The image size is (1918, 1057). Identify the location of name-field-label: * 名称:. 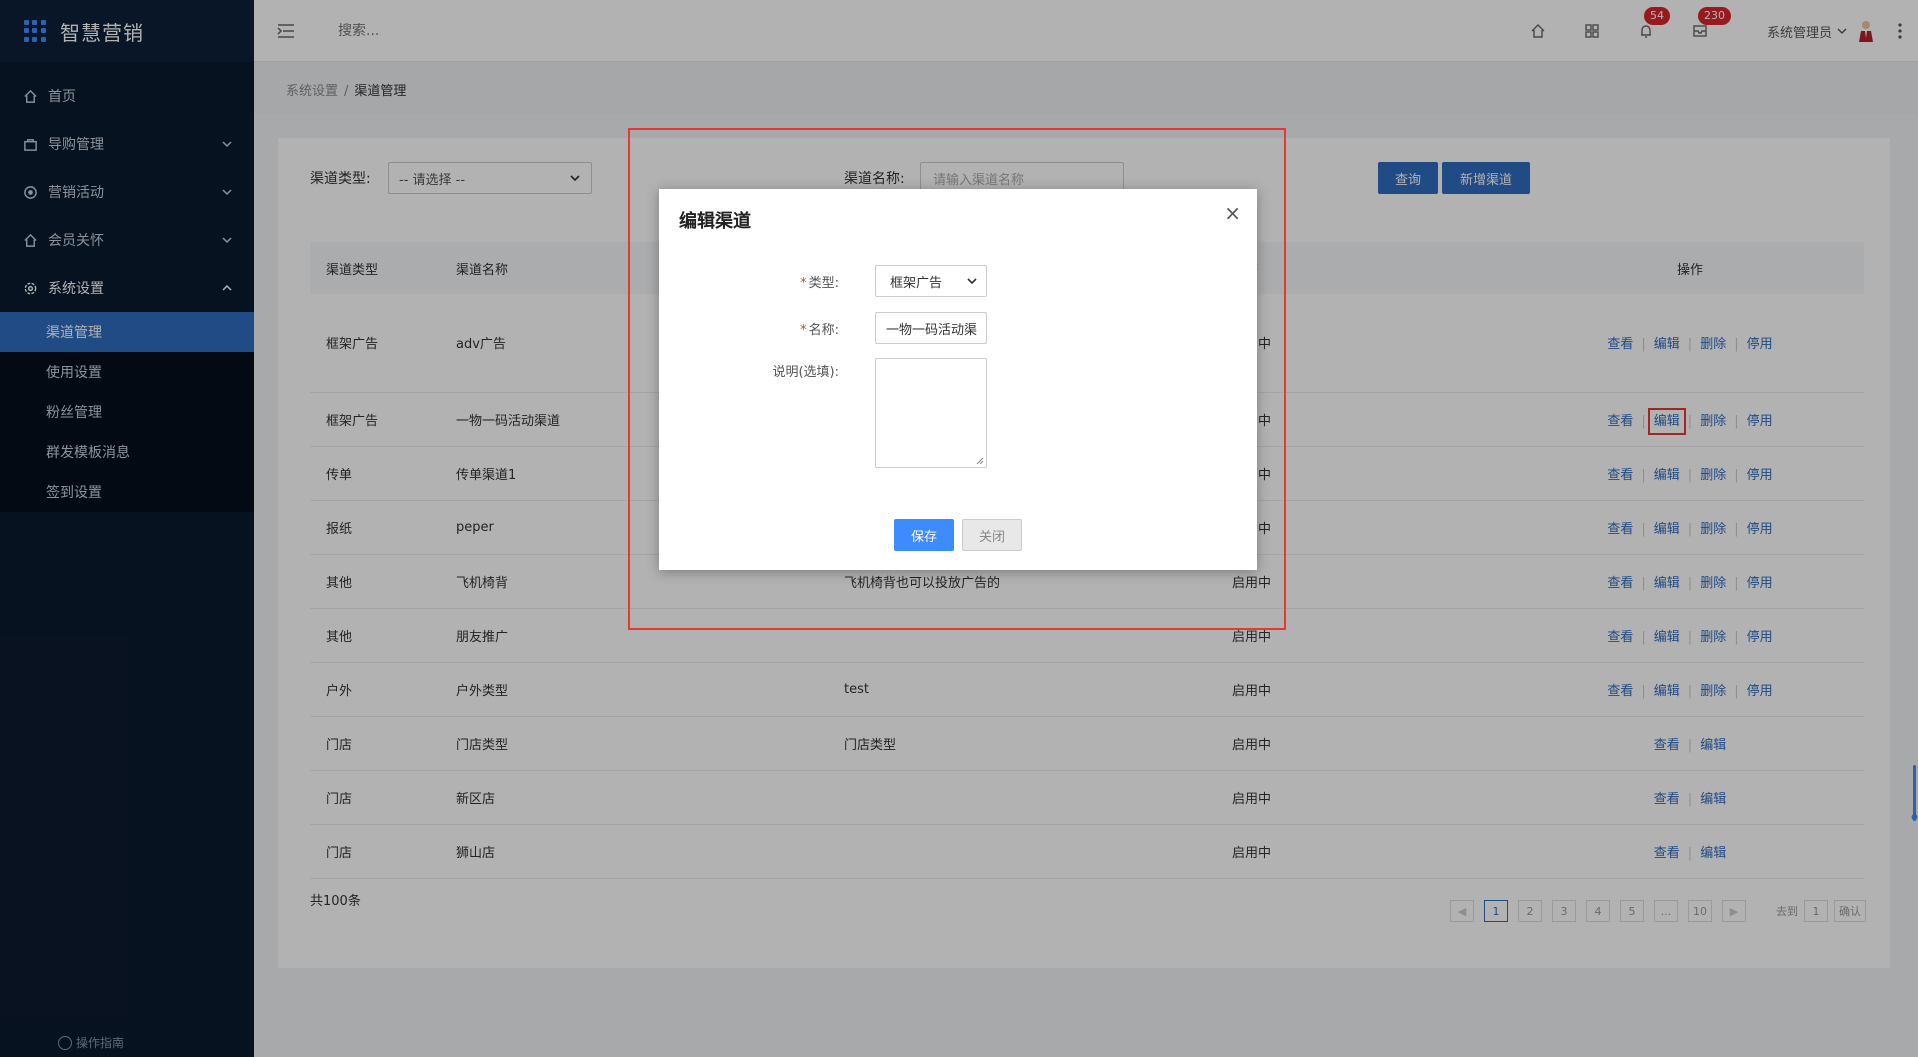
(819, 330).